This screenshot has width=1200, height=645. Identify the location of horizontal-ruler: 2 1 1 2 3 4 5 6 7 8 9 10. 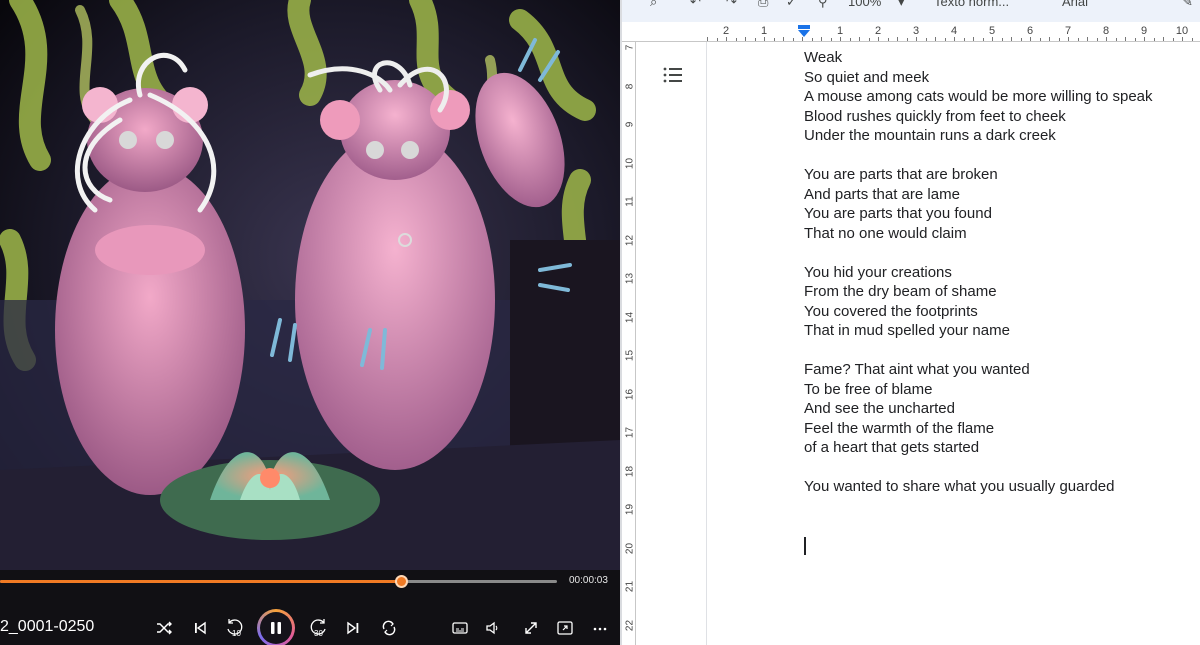
(911, 32).